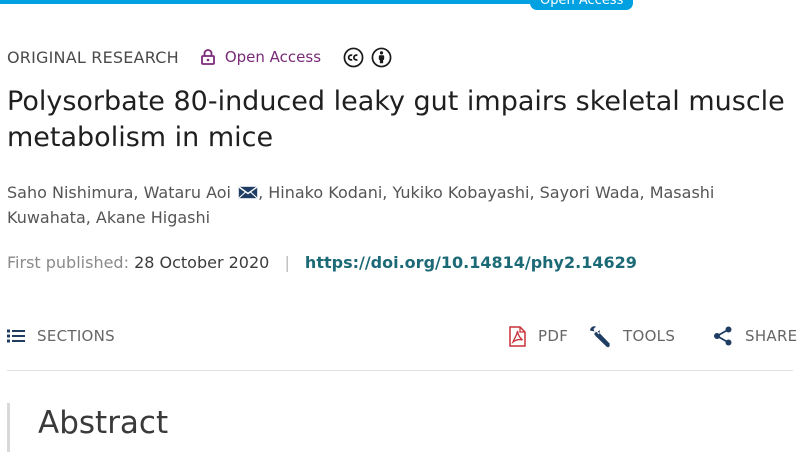 Image resolution: width=800 pixels, height=452 pixels. Describe the element at coordinates (187, 192) in the screenshot. I see `author-link: Wataru Aoi` at that location.